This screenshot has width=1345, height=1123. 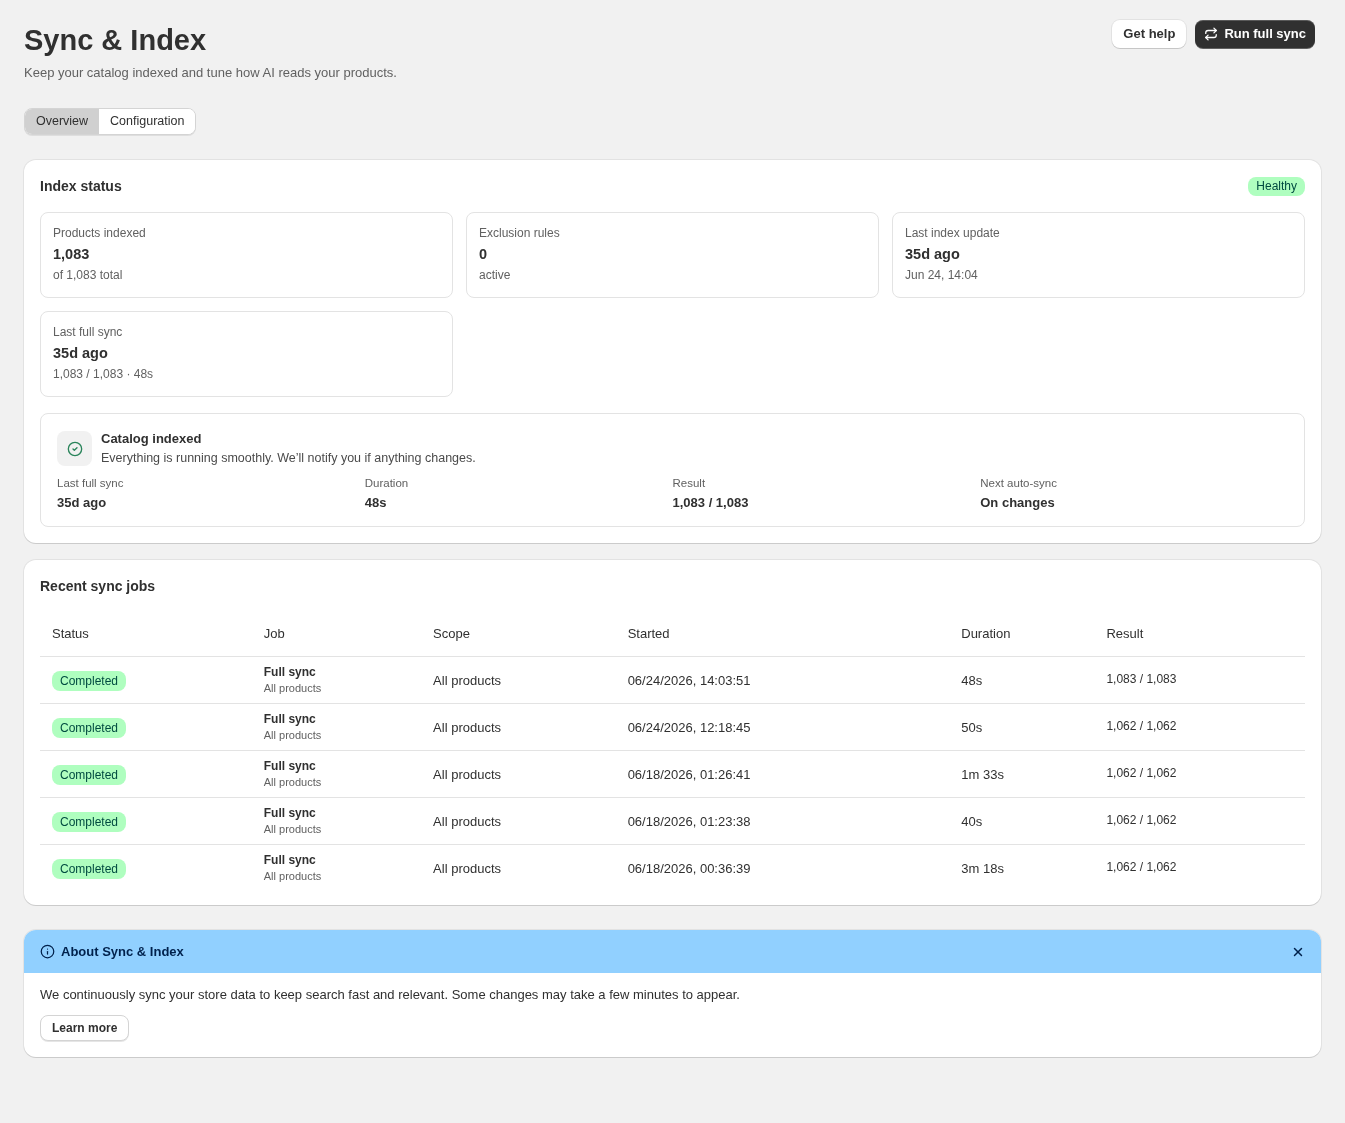 I want to click on started-time: 06/18/2026, 00:36:39, so click(x=689, y=868).